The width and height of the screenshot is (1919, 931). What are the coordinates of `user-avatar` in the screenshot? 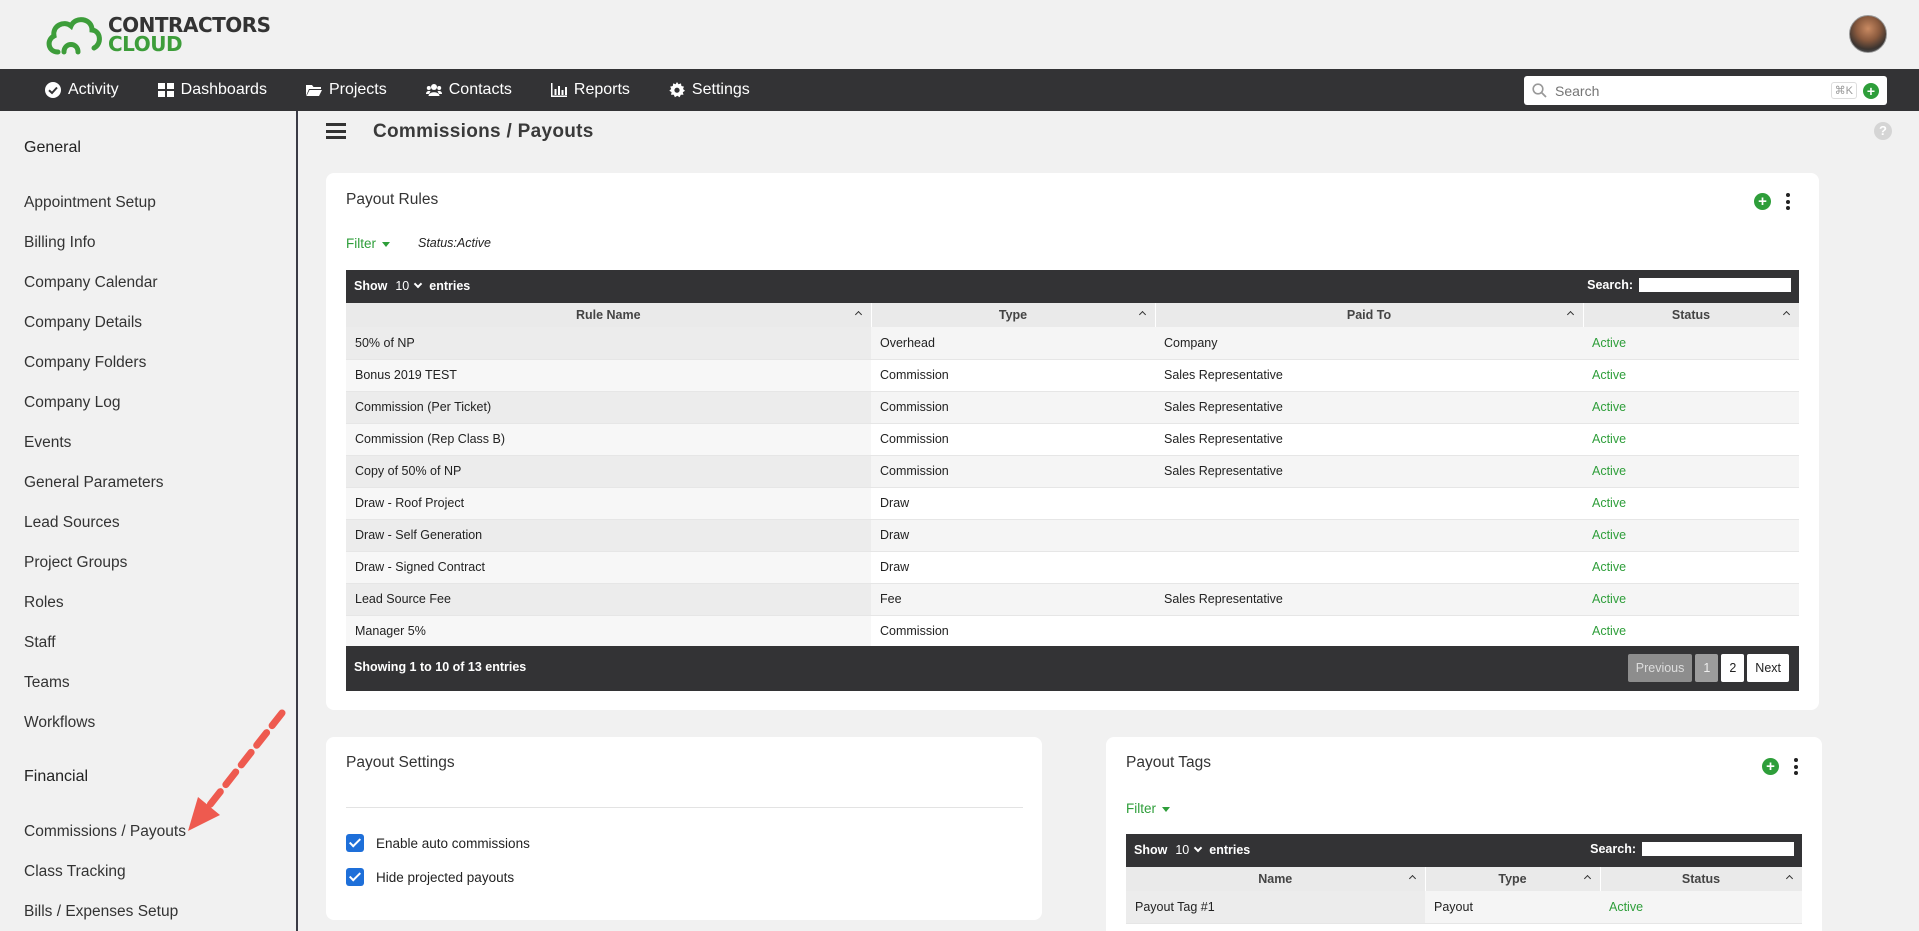 It's located at (1868, 34).